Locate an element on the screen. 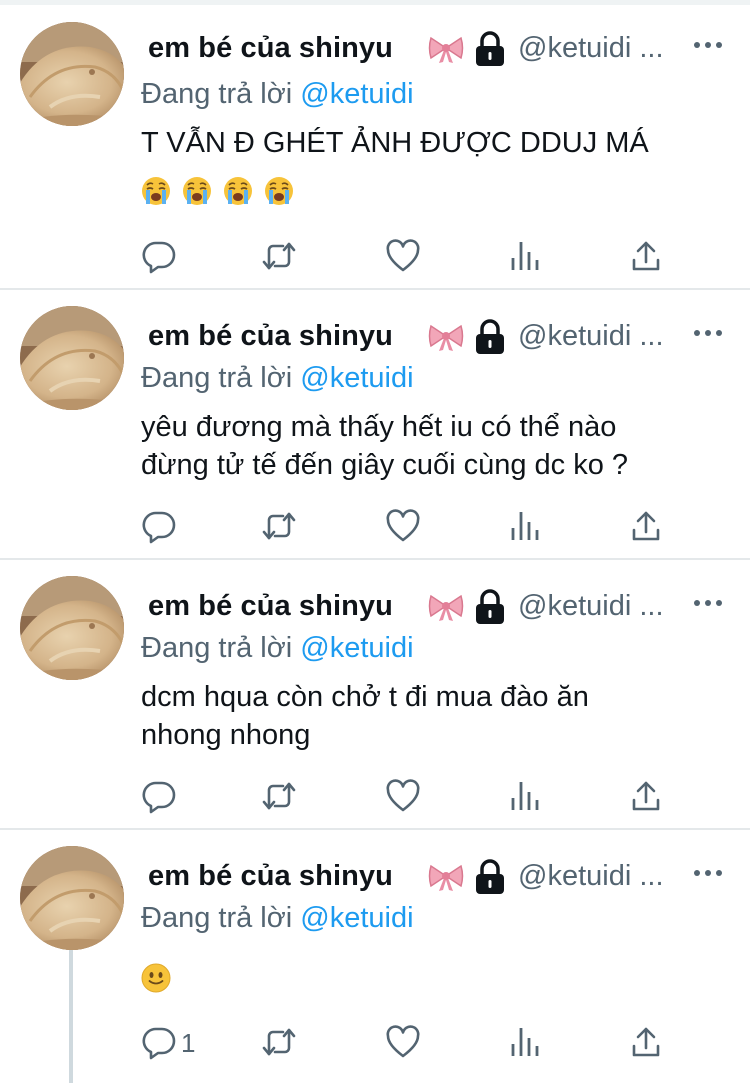 The image size is (750, 1083). action-bar: 1 is located at coordinates (421, 1044).